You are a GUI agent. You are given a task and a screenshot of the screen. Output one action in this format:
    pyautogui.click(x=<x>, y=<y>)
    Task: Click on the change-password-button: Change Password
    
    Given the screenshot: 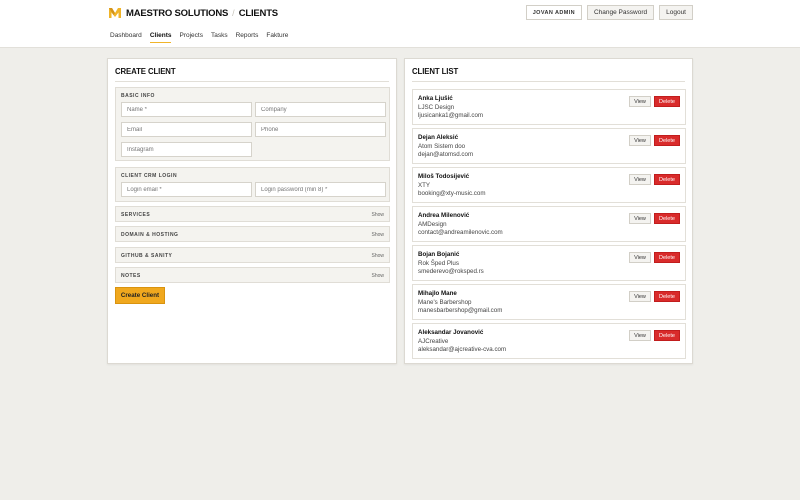 What is the action you would take?
    pyautogui.click(x=620, y=12)
    